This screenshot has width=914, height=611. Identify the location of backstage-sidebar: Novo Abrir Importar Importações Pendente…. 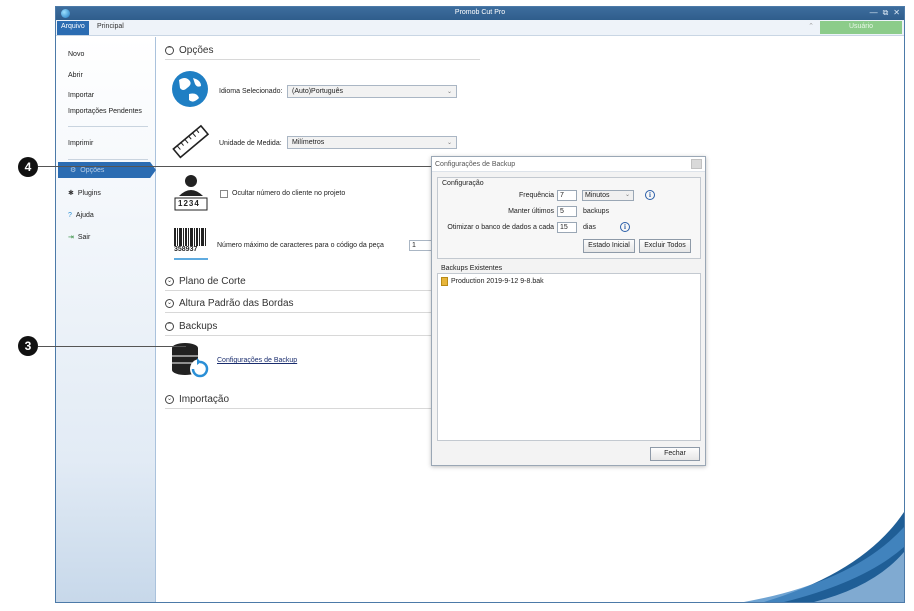
(106, 319).